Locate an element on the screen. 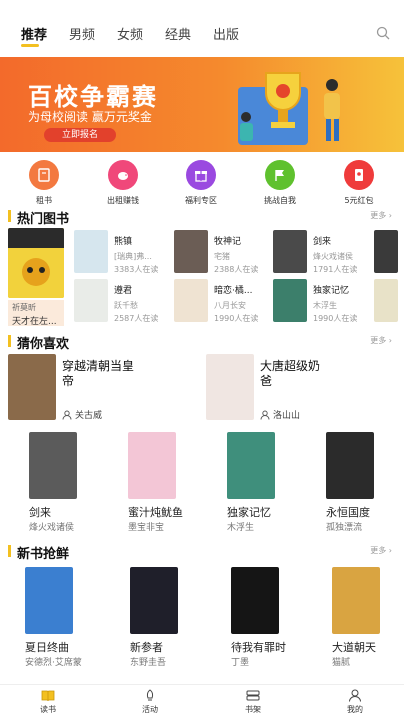  section-title: 新书抢鲜 is located at coordinates (43, 554).